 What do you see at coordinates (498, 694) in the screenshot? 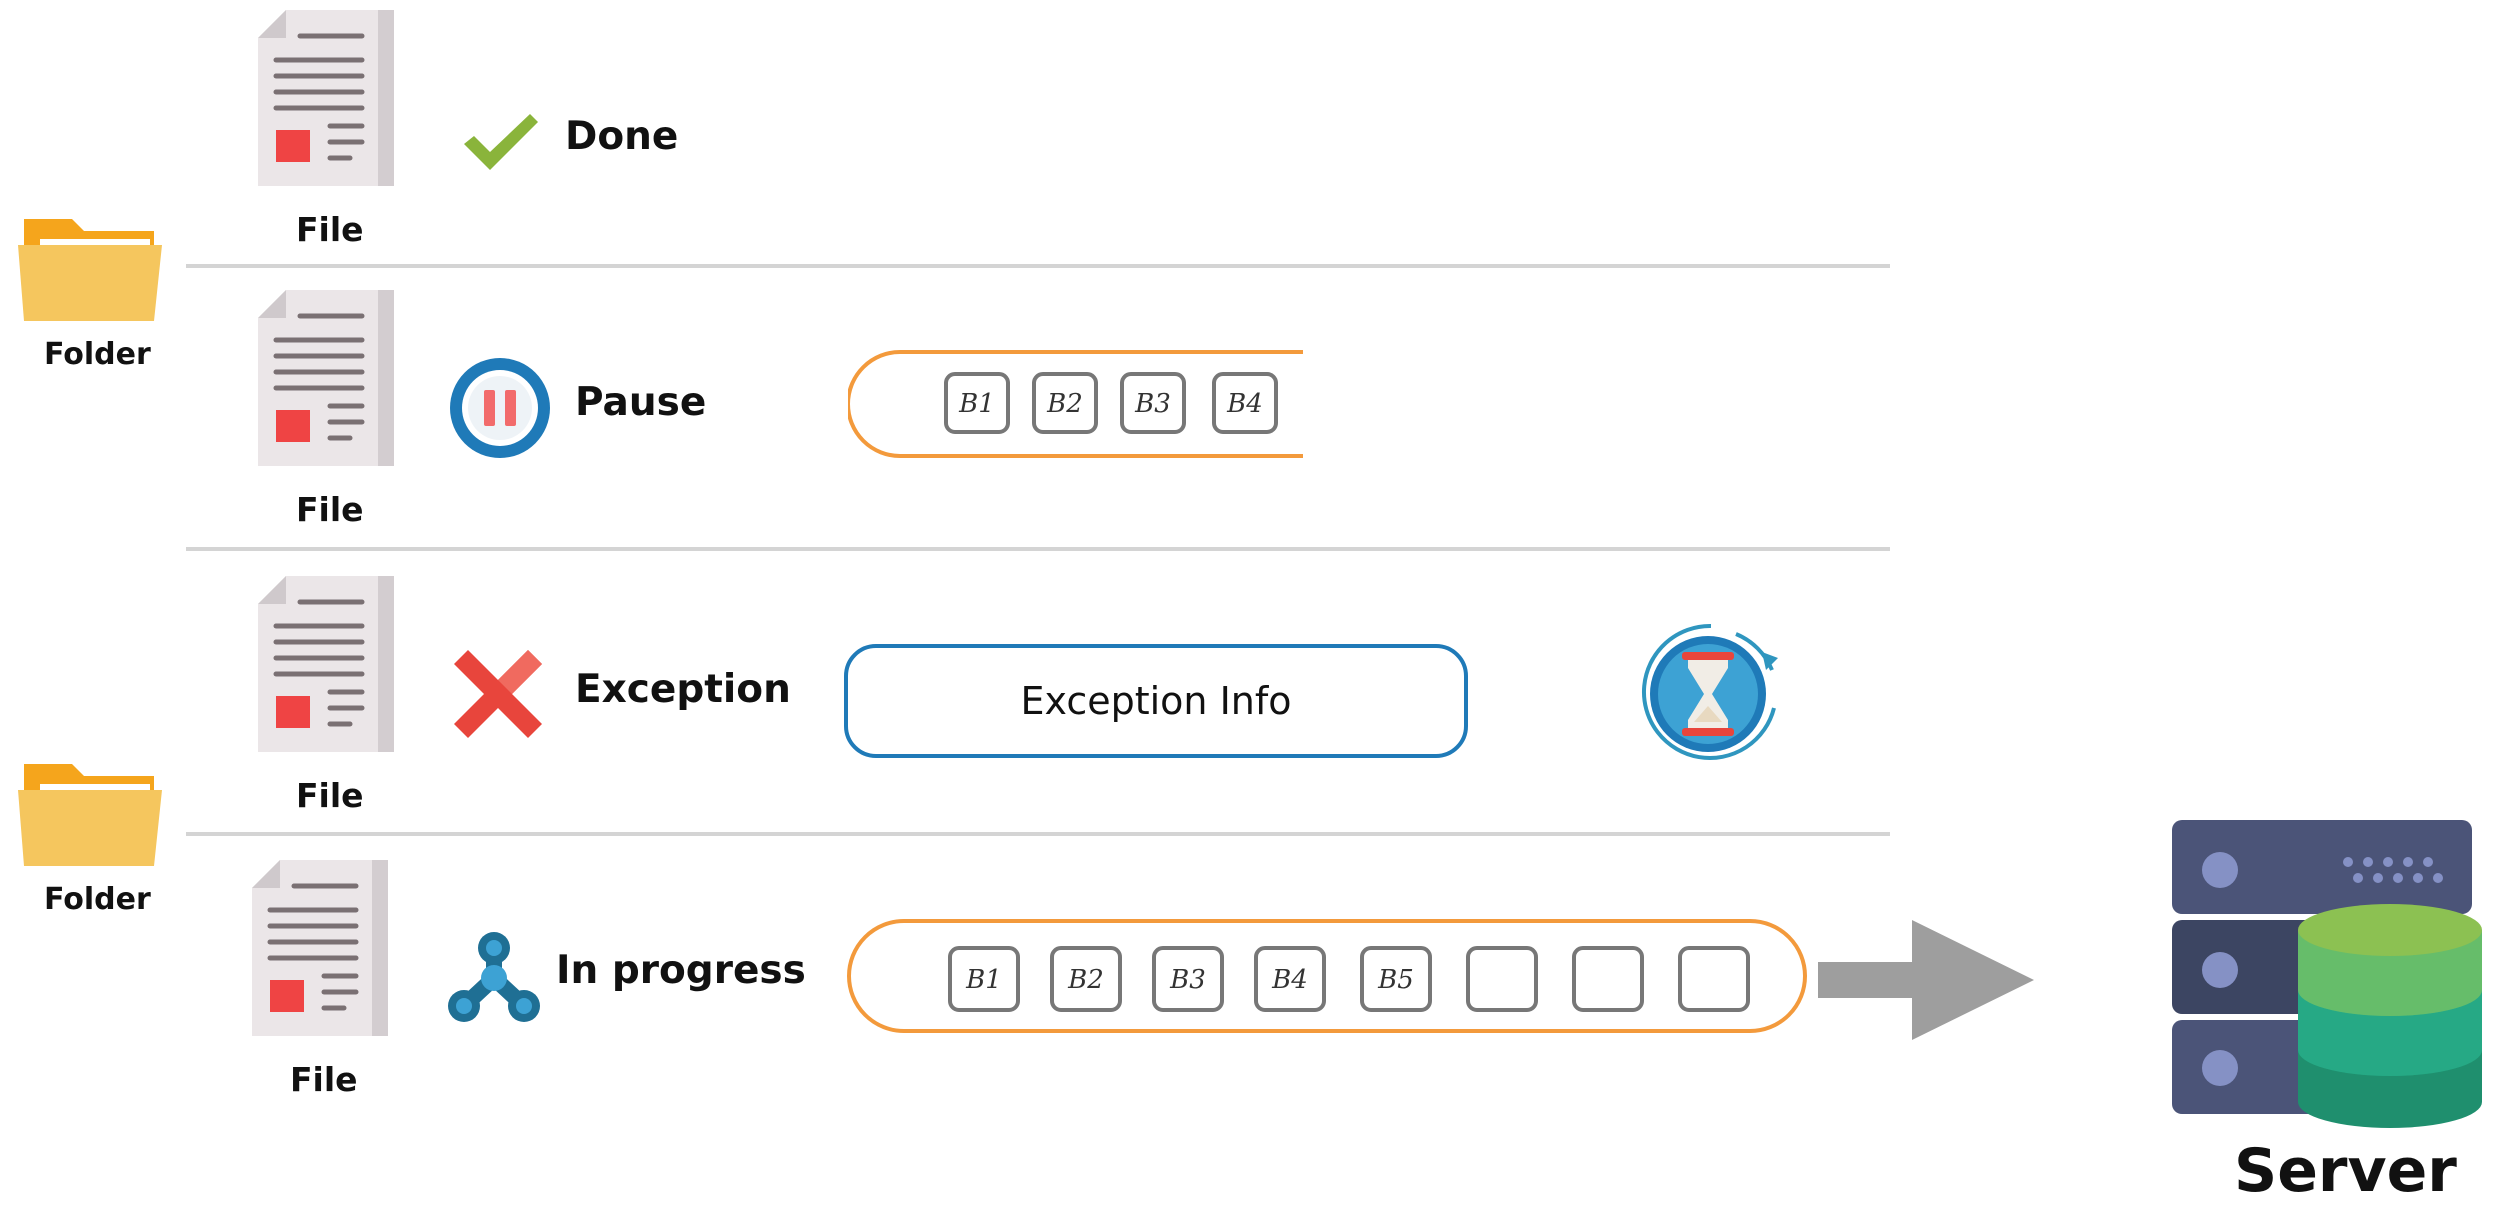
I see `cross-icon` at bounding box center [498, 694].